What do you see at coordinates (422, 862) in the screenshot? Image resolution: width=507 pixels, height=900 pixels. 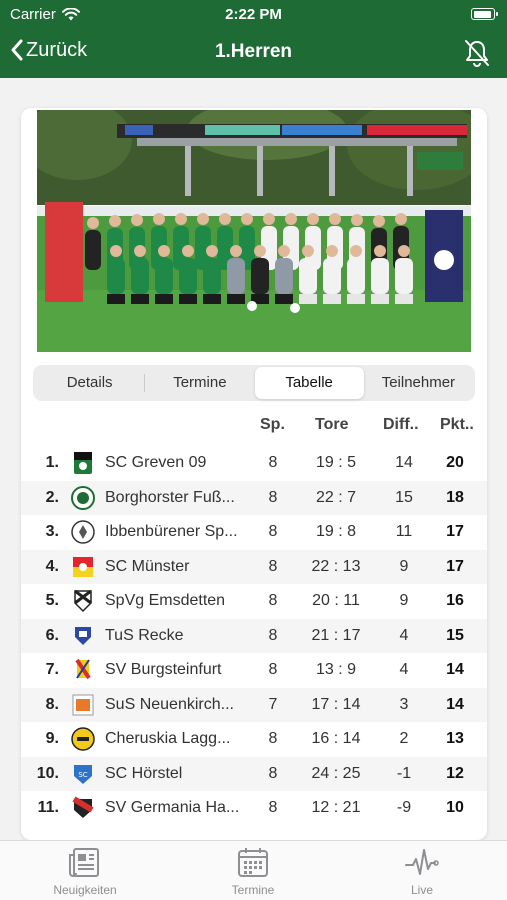 I see `pulse-icon` at bounding box center [422, 862].